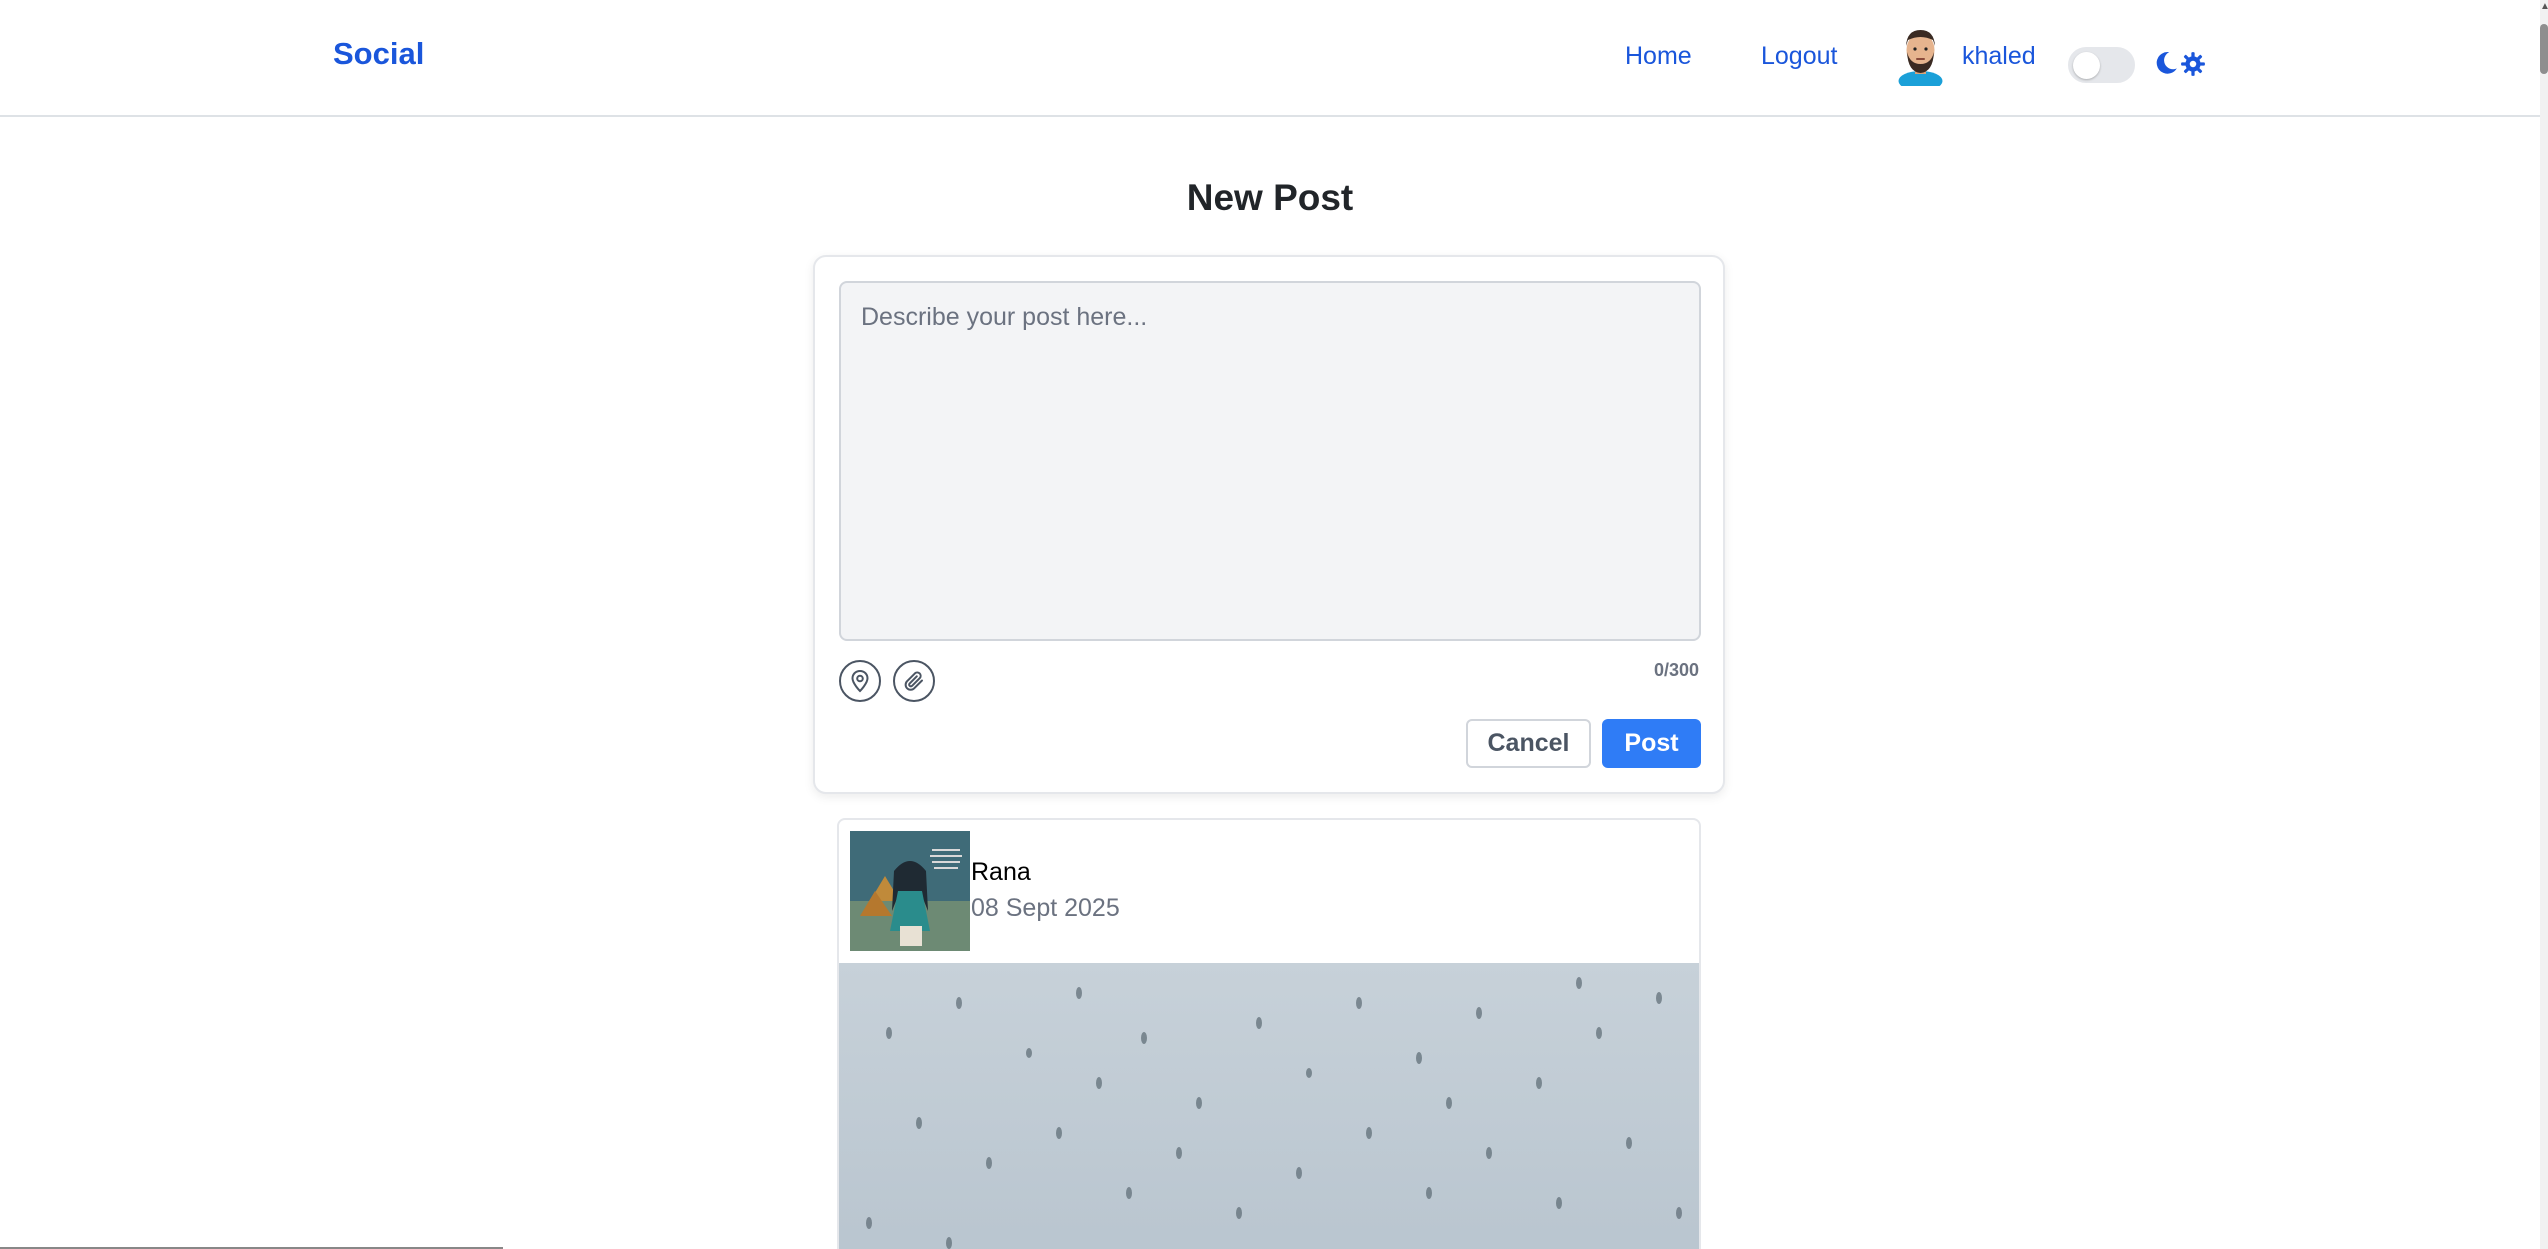 The height and width of the screenshot is (1249, 2548). I want to click on post-date: 08 Sept 2025, so click(1045, 908).